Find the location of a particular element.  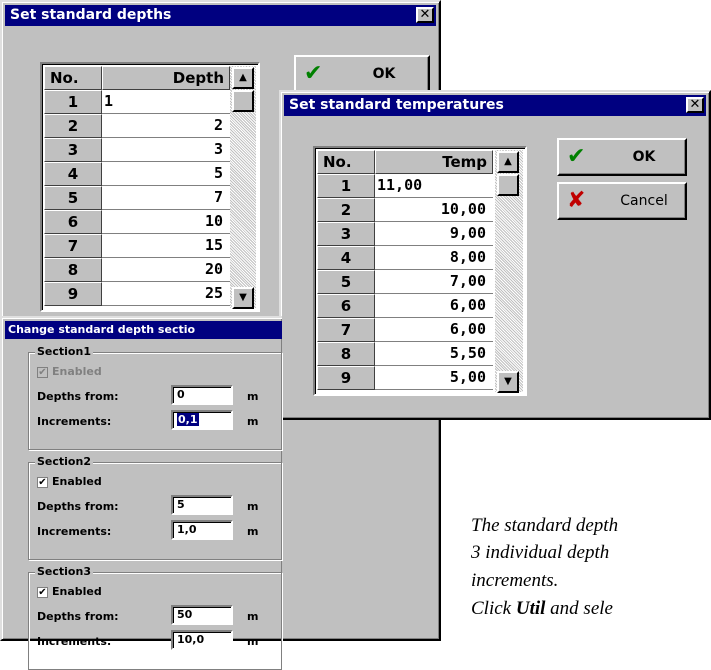

row-value: 15 is located at coordinates (166, 246).